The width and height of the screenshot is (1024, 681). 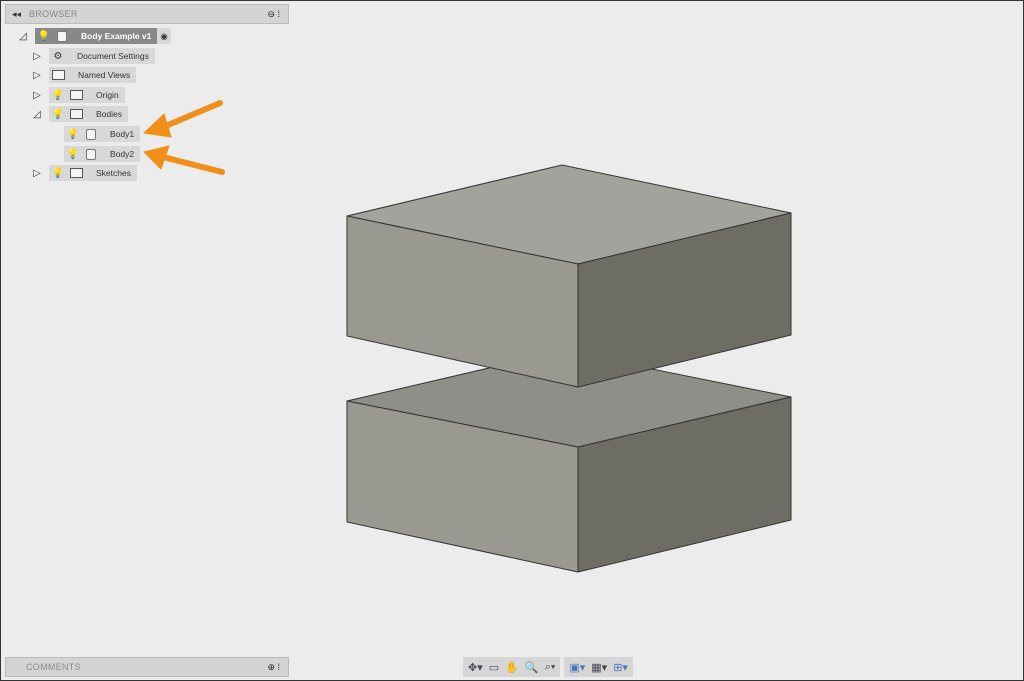 What do you see at coordinates (182, 119) in the screenshot?
I see `annotation-arrow-body1` at bounding box center [182, 119].